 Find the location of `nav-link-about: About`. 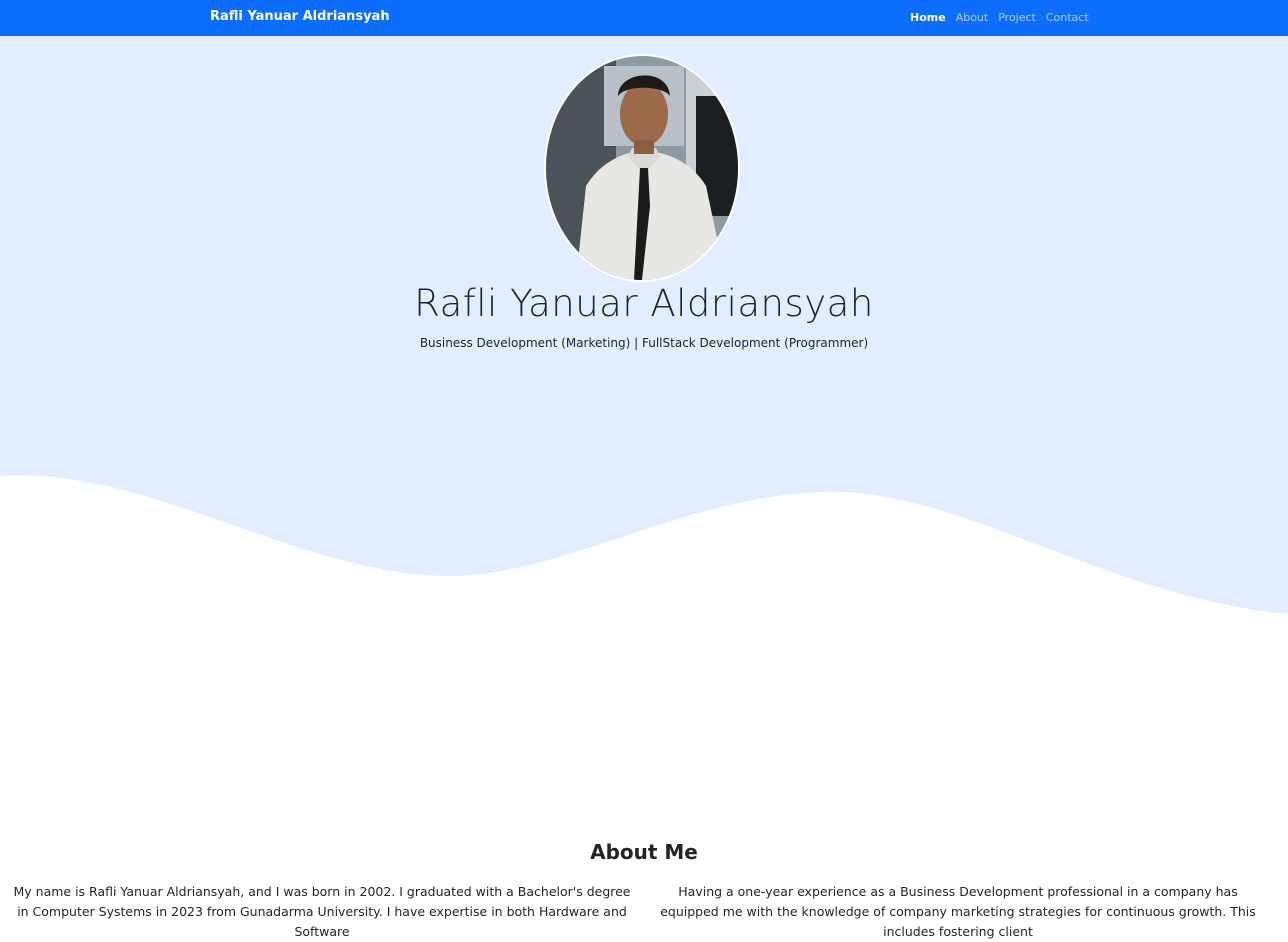

nav-link-about: About is located at coordinates (972, 17).